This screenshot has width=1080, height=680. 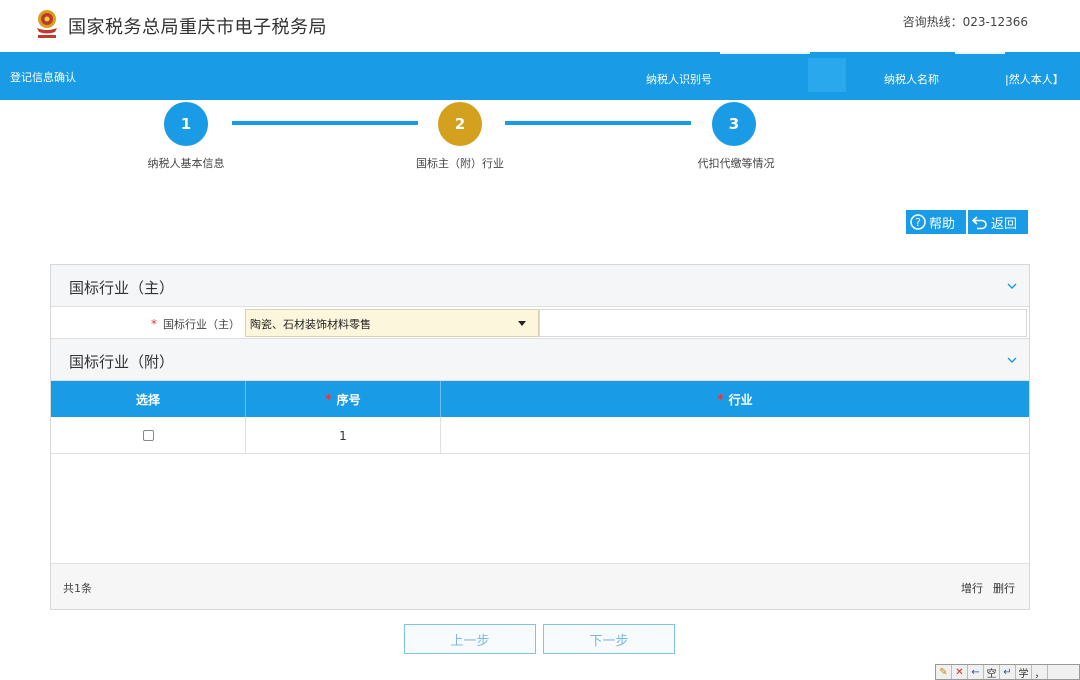 I want to click on taxpayer-id-label: 纳税人识别号, so click(x=679, y=79).